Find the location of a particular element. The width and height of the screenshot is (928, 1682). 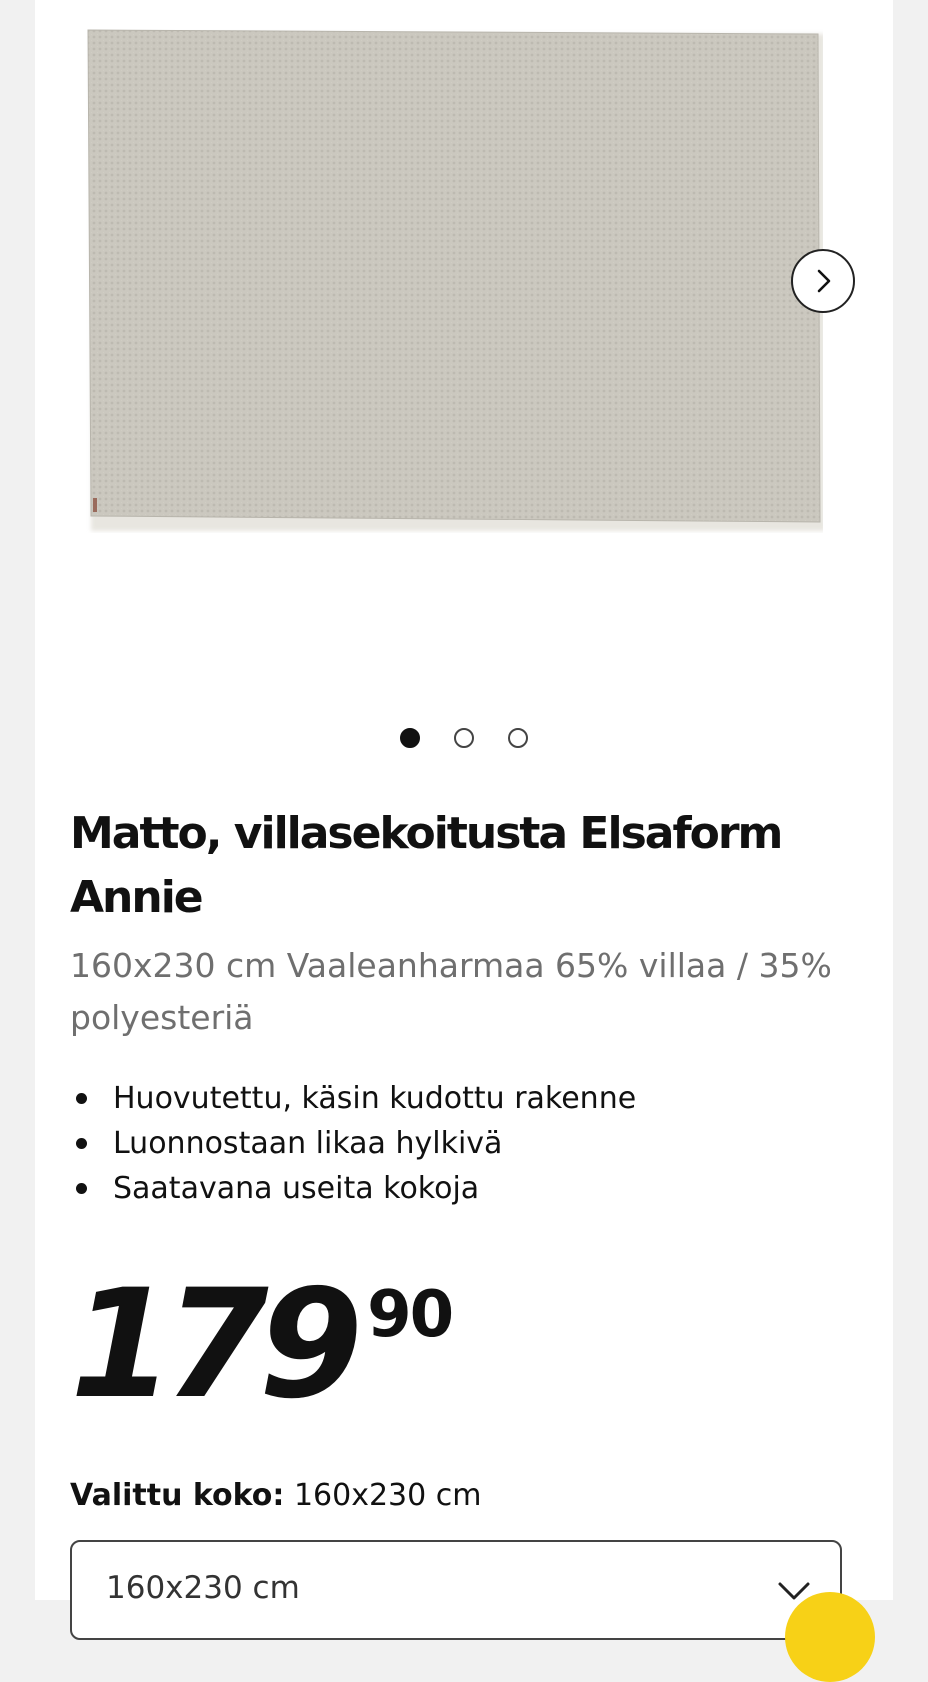

floating-action-button is located at coordinates (830, 1637).